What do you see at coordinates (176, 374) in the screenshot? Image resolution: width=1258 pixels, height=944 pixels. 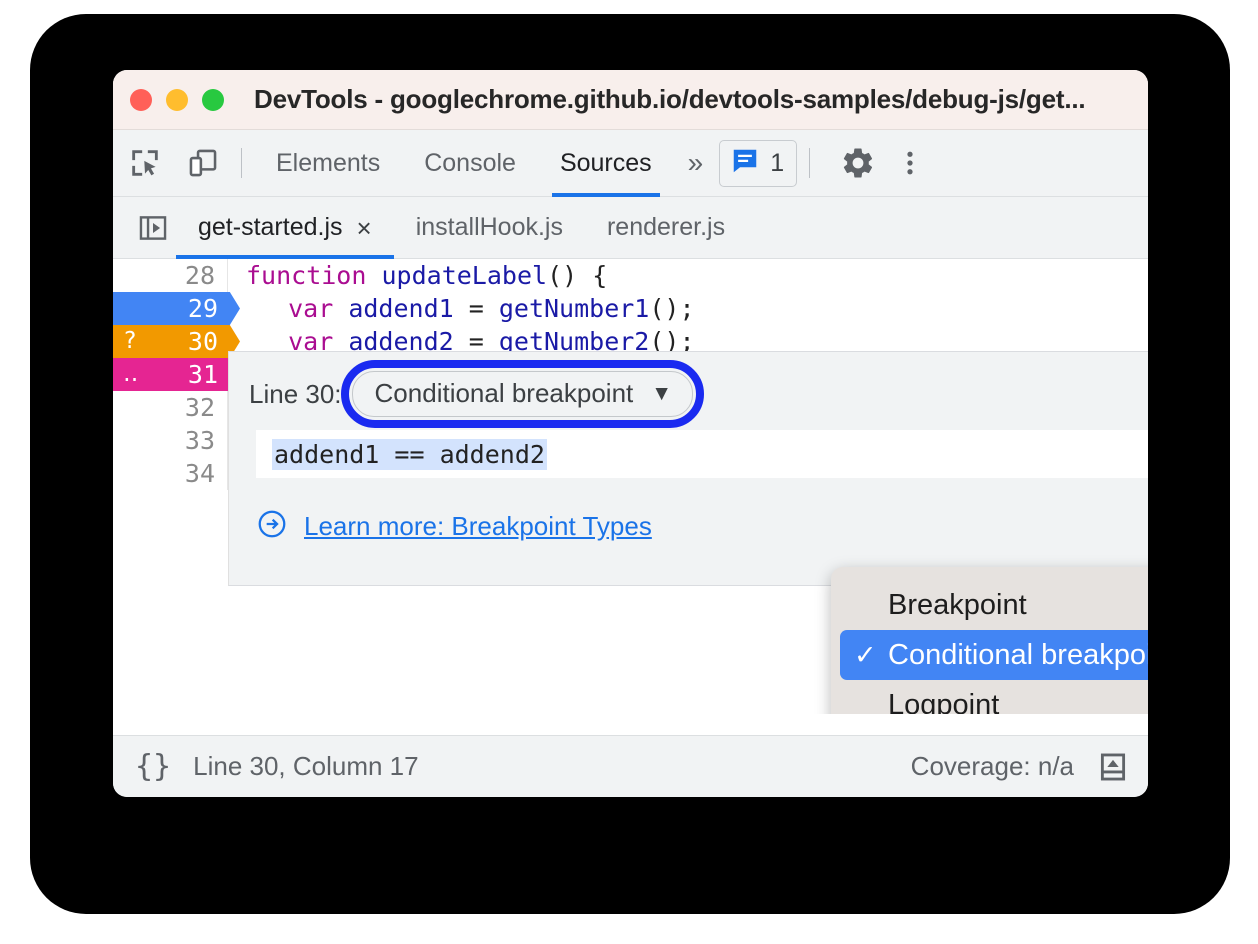 I see `breakpoint-marker: ‥ 31` at bounding box center [176, 374].